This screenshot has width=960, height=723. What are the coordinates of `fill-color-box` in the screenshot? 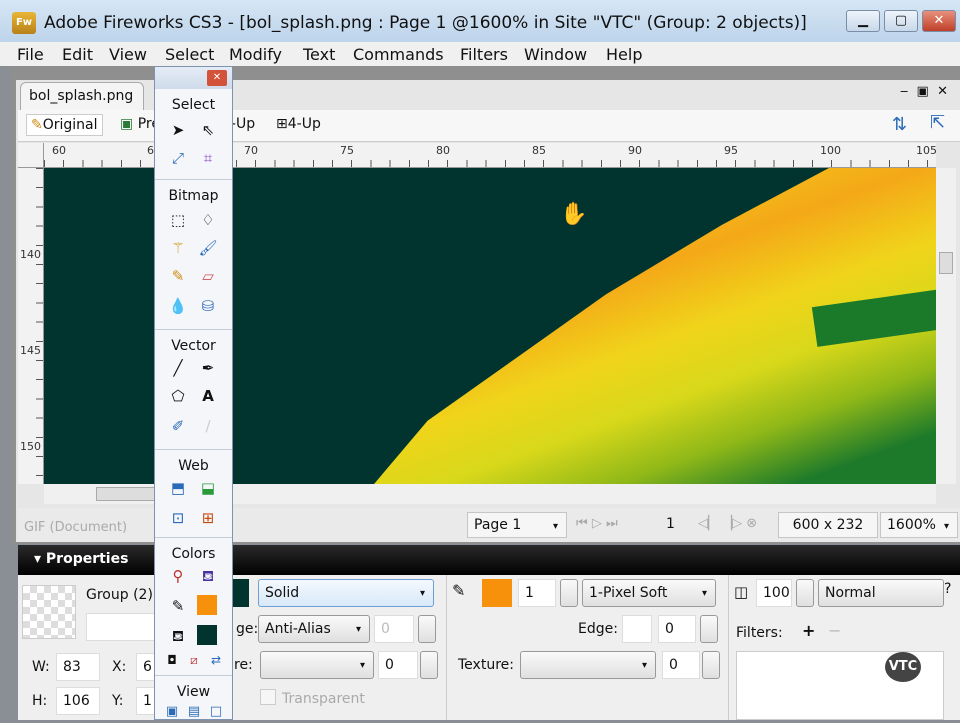 It's located at (207, 635).